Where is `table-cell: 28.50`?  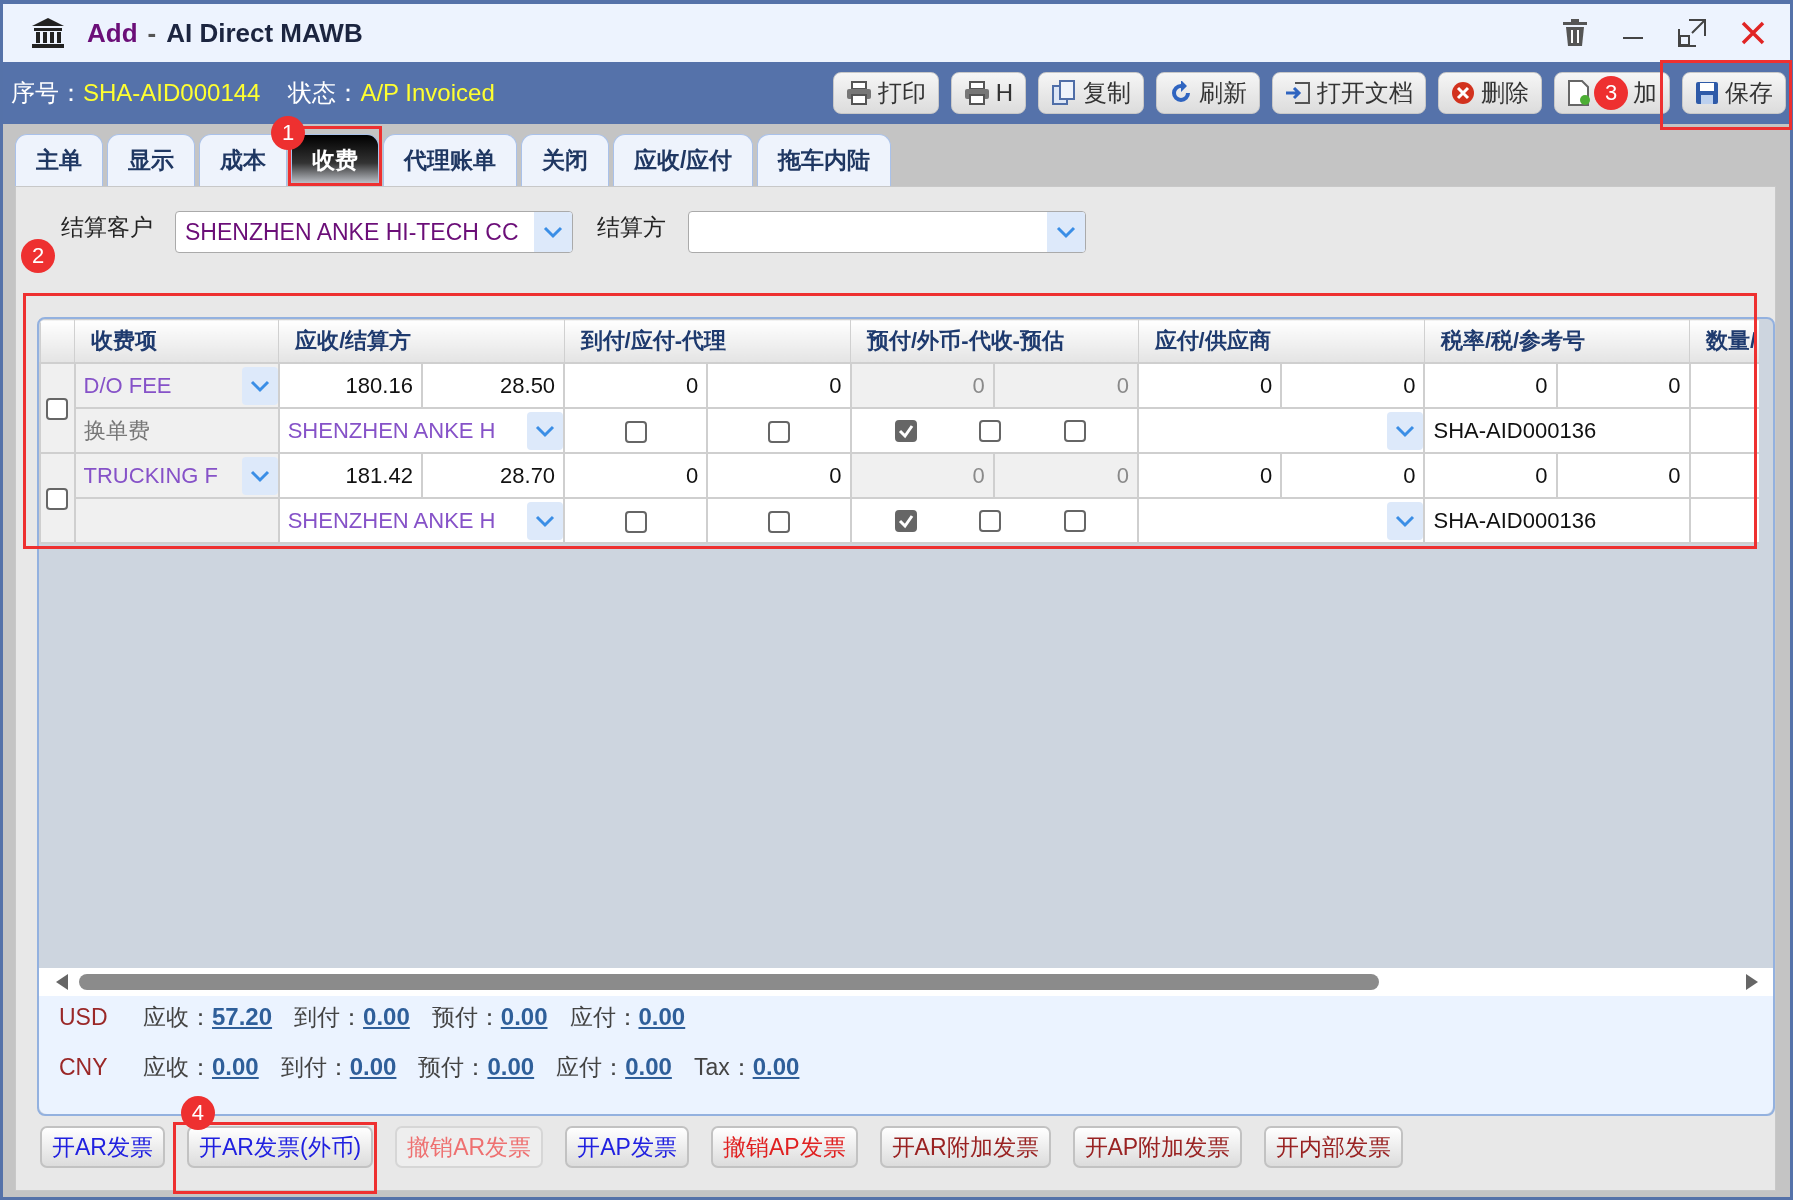 table-cell: 28.50 is located at coordinates (493, 385).